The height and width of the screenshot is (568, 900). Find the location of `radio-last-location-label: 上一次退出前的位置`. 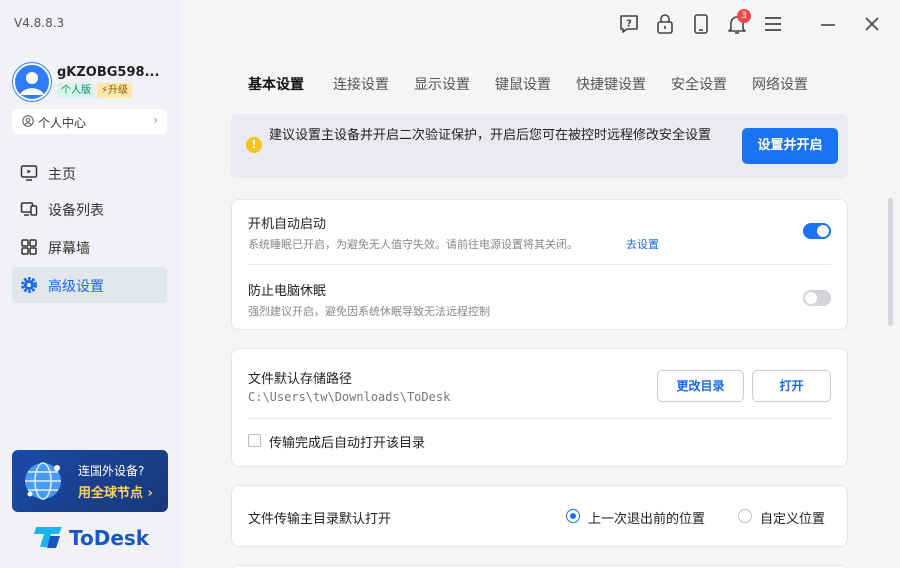

radio-last-location-label: 上一次退出前的位置 is located at coordinates (647, 519).